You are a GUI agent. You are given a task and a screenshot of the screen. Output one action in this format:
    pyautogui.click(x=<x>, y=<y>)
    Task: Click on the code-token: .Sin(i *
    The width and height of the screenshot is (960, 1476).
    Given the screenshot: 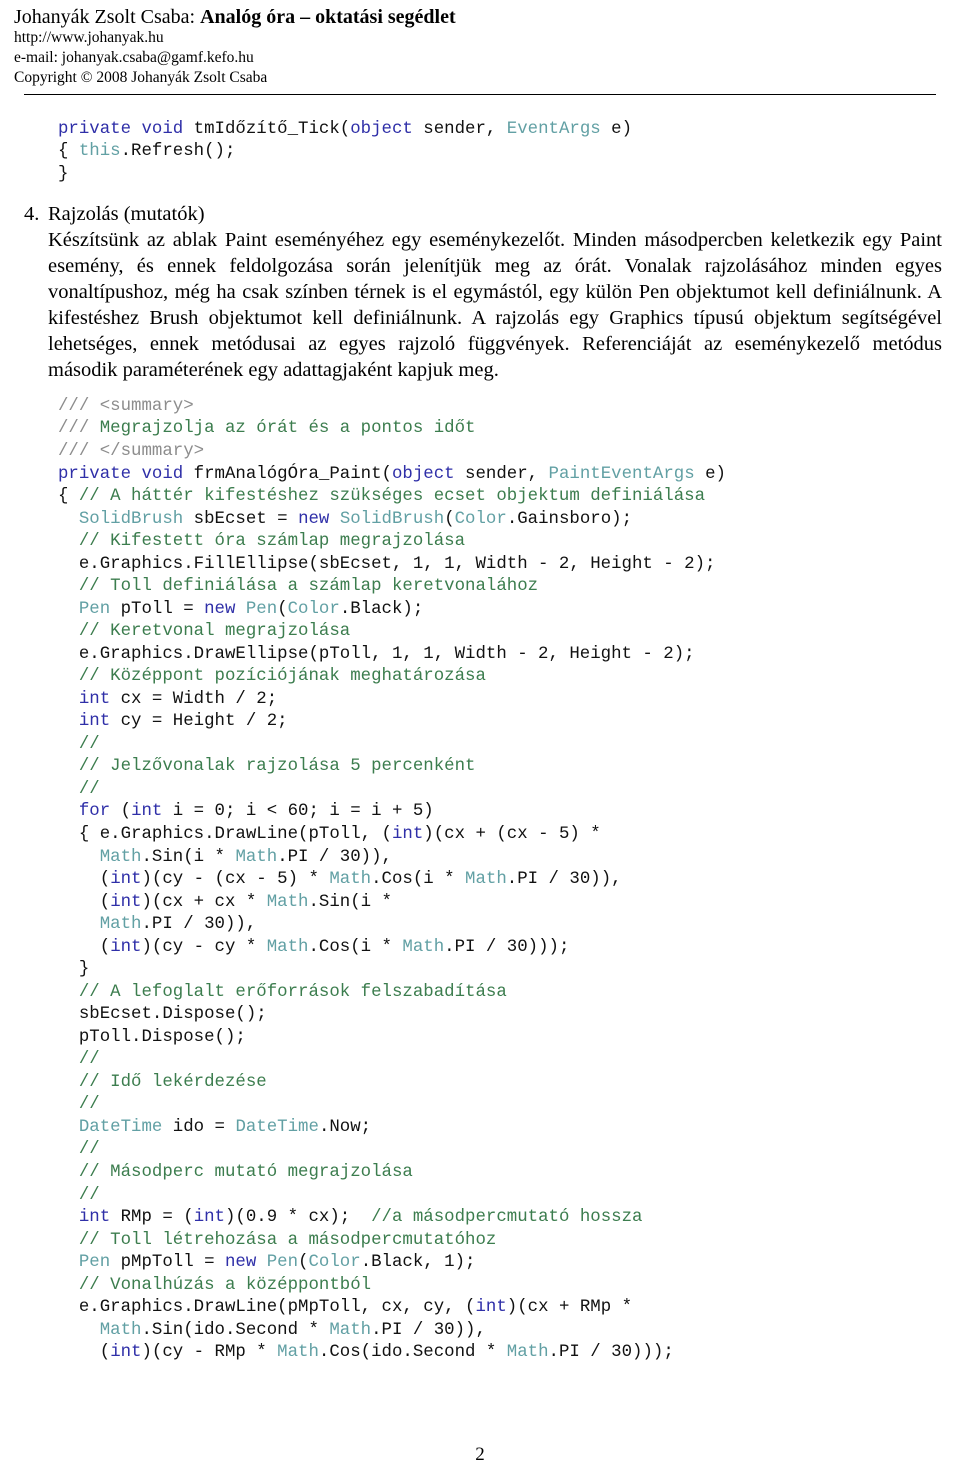 What is the action you would take?
    pyautogui.click(x=350, y=902)
    